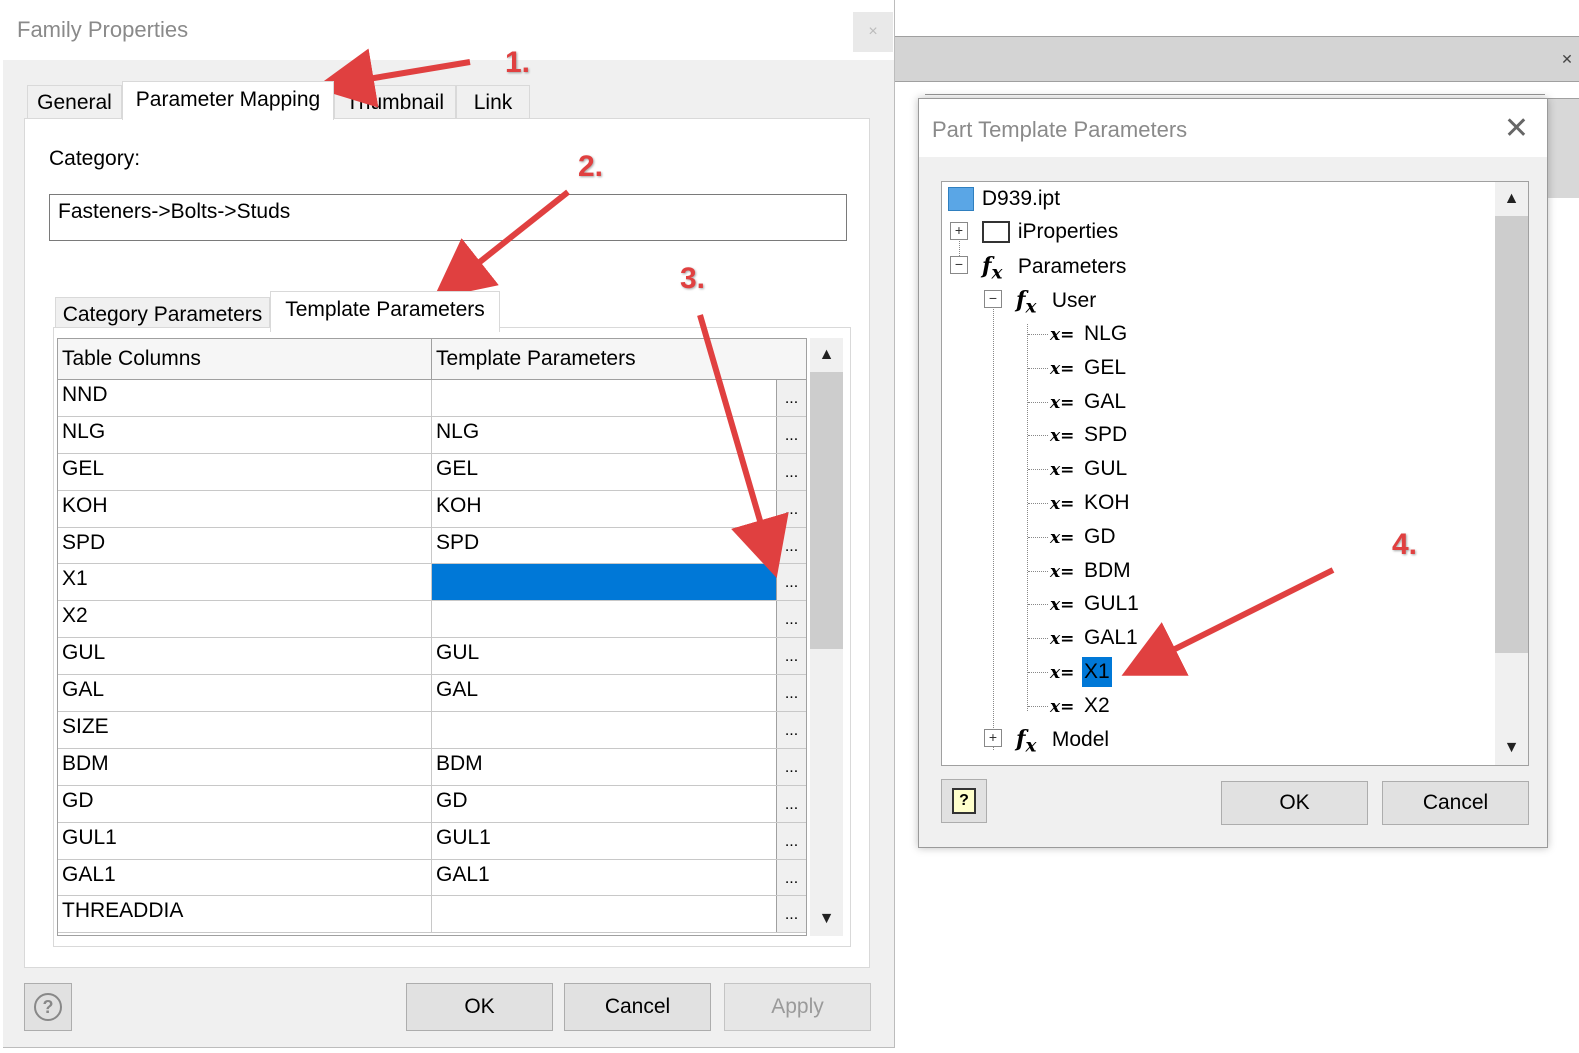 This screenshot has width=1579, height=1053. I want to click on tree-node-param: x= X1, so click(1081, 672).